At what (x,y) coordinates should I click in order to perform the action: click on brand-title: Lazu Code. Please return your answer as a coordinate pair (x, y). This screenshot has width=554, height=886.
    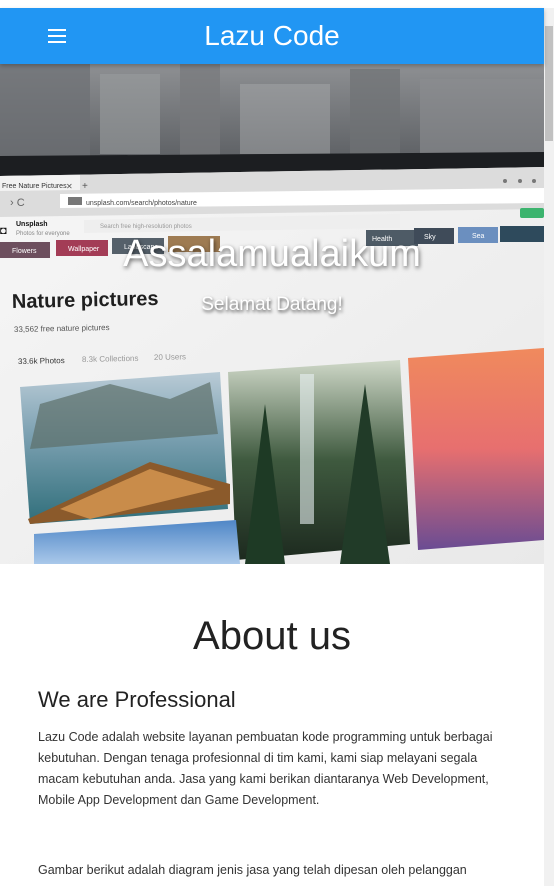
    Looking at the image, I should click on (272, 36).